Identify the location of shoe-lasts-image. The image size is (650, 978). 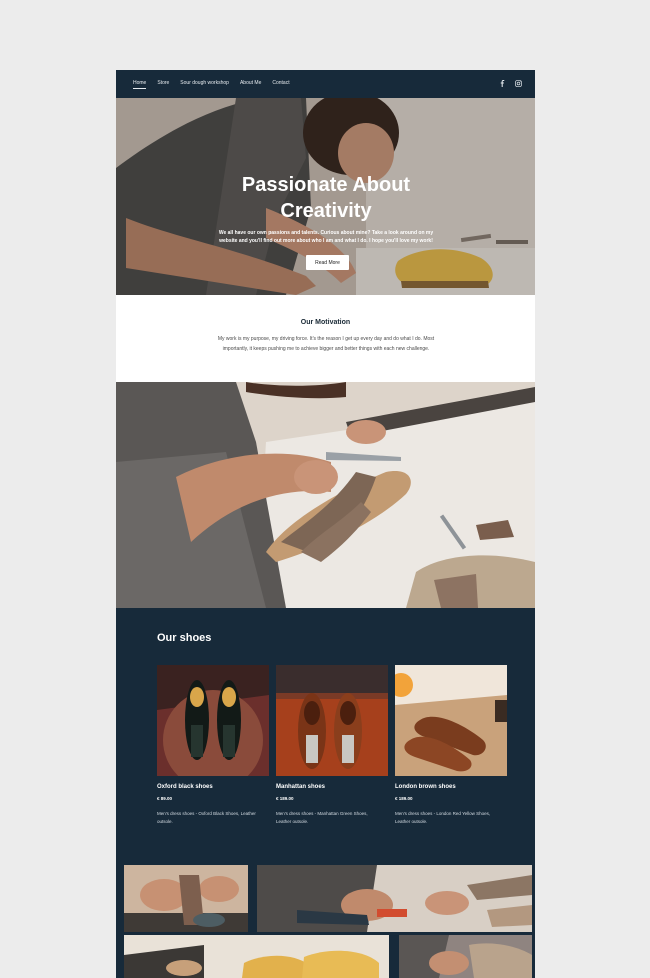
(256, 956).